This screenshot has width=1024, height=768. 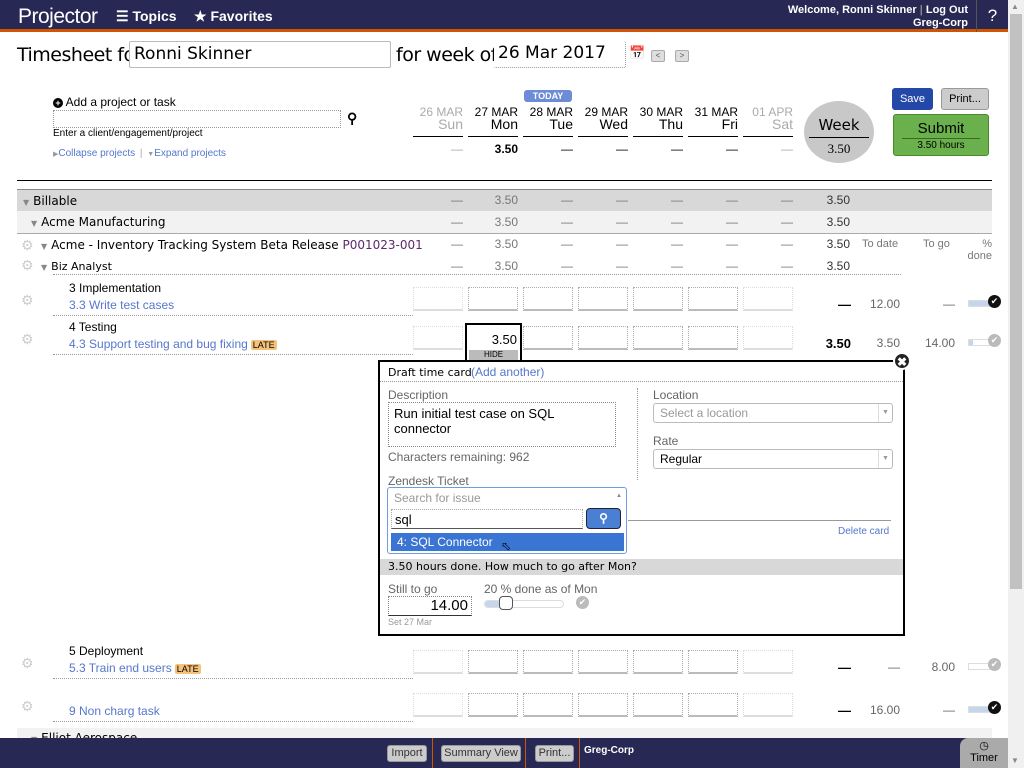 I want to click on company-name: Greg-Corp, so click(x=940, y=23).